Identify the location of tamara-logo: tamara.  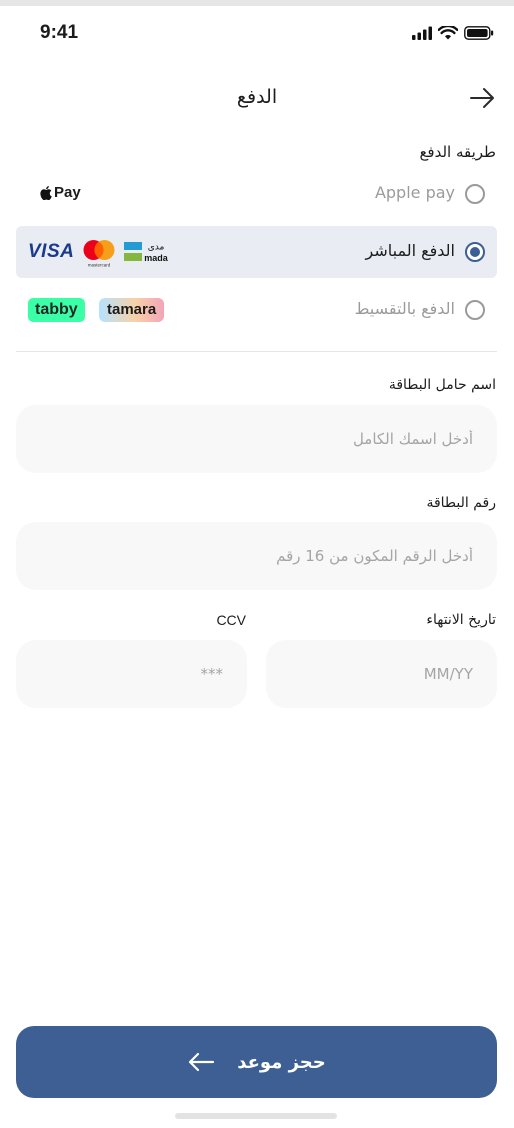
(132, 310).